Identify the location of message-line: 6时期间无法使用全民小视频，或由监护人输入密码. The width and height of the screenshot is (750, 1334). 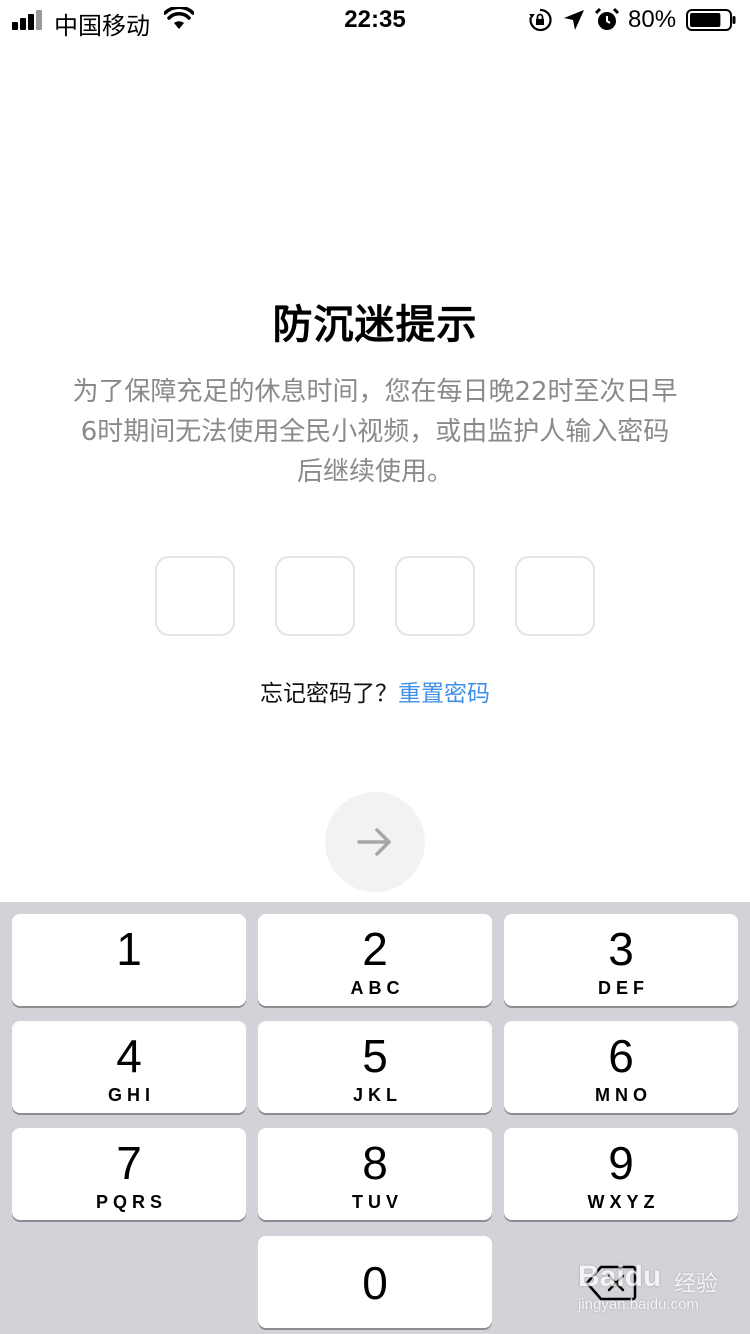
(375, 432).